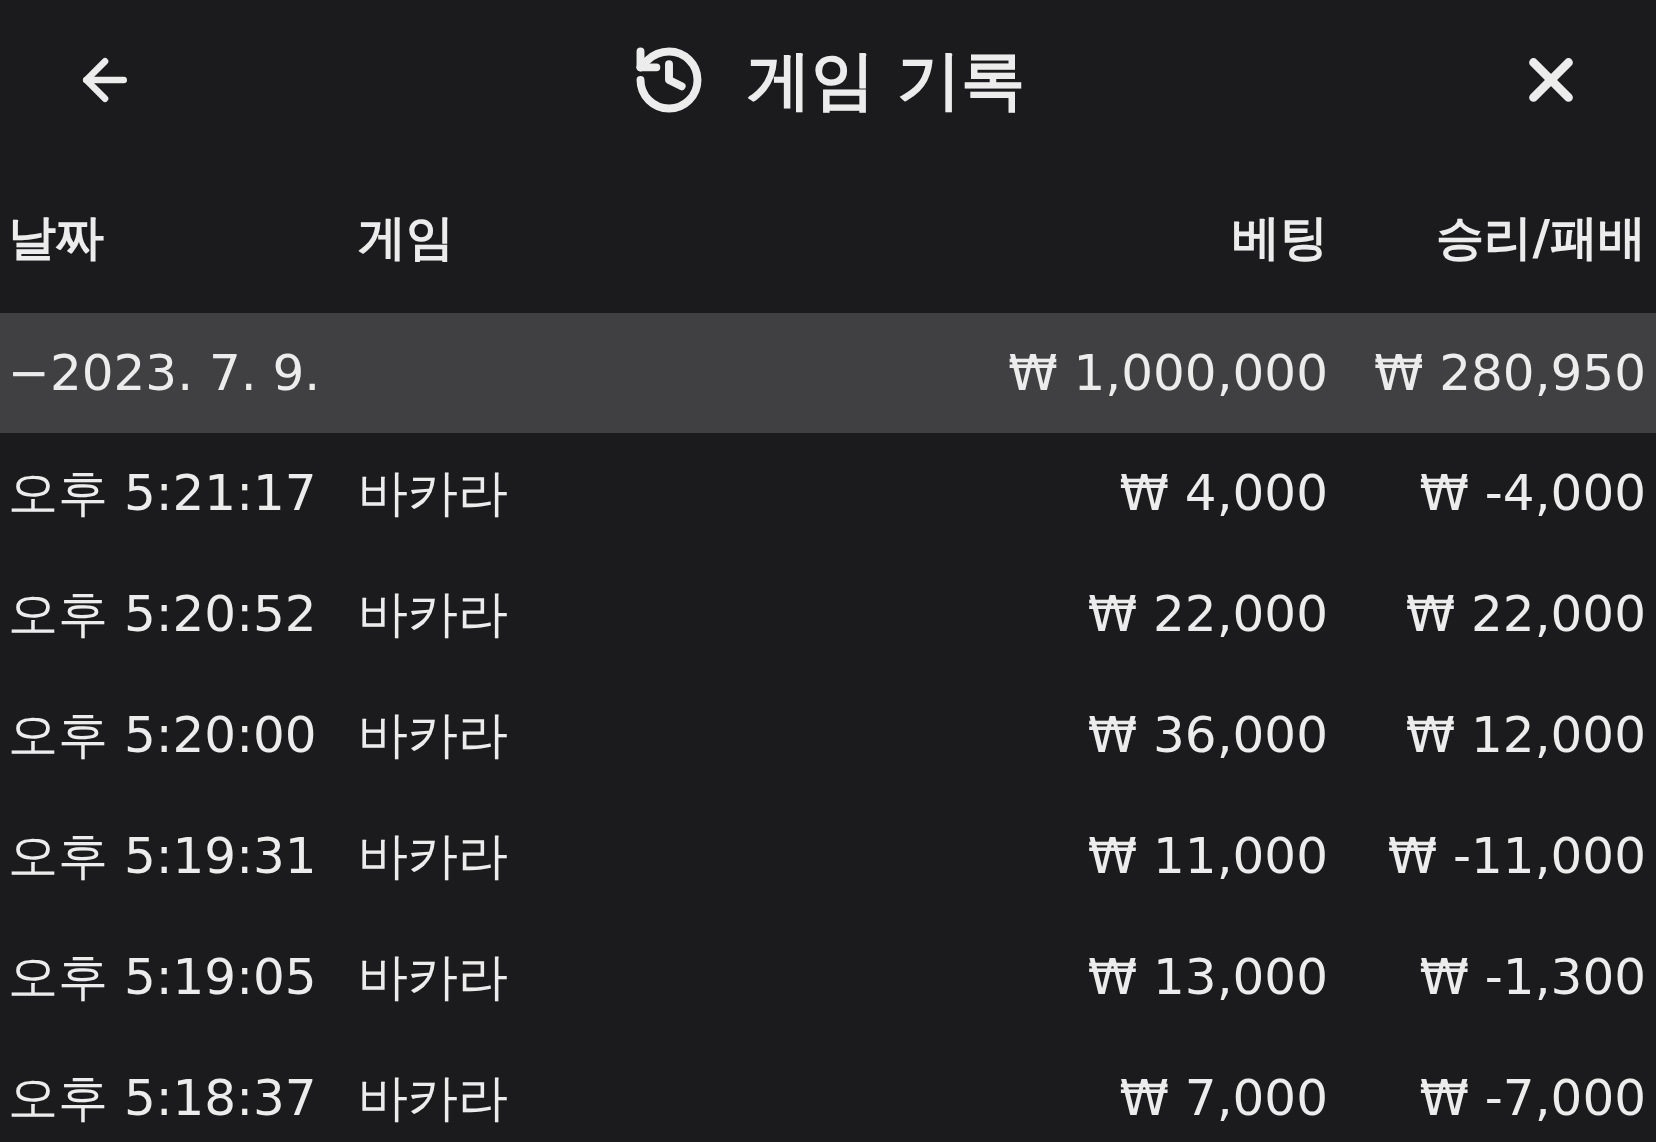 The width and height of the screenshot is (1656, 1142). What do you see at coordinates (163, 493) in the screenshot?
I see `table-cell-text: 오후 5:21:17` at bounding box center [163, 493].